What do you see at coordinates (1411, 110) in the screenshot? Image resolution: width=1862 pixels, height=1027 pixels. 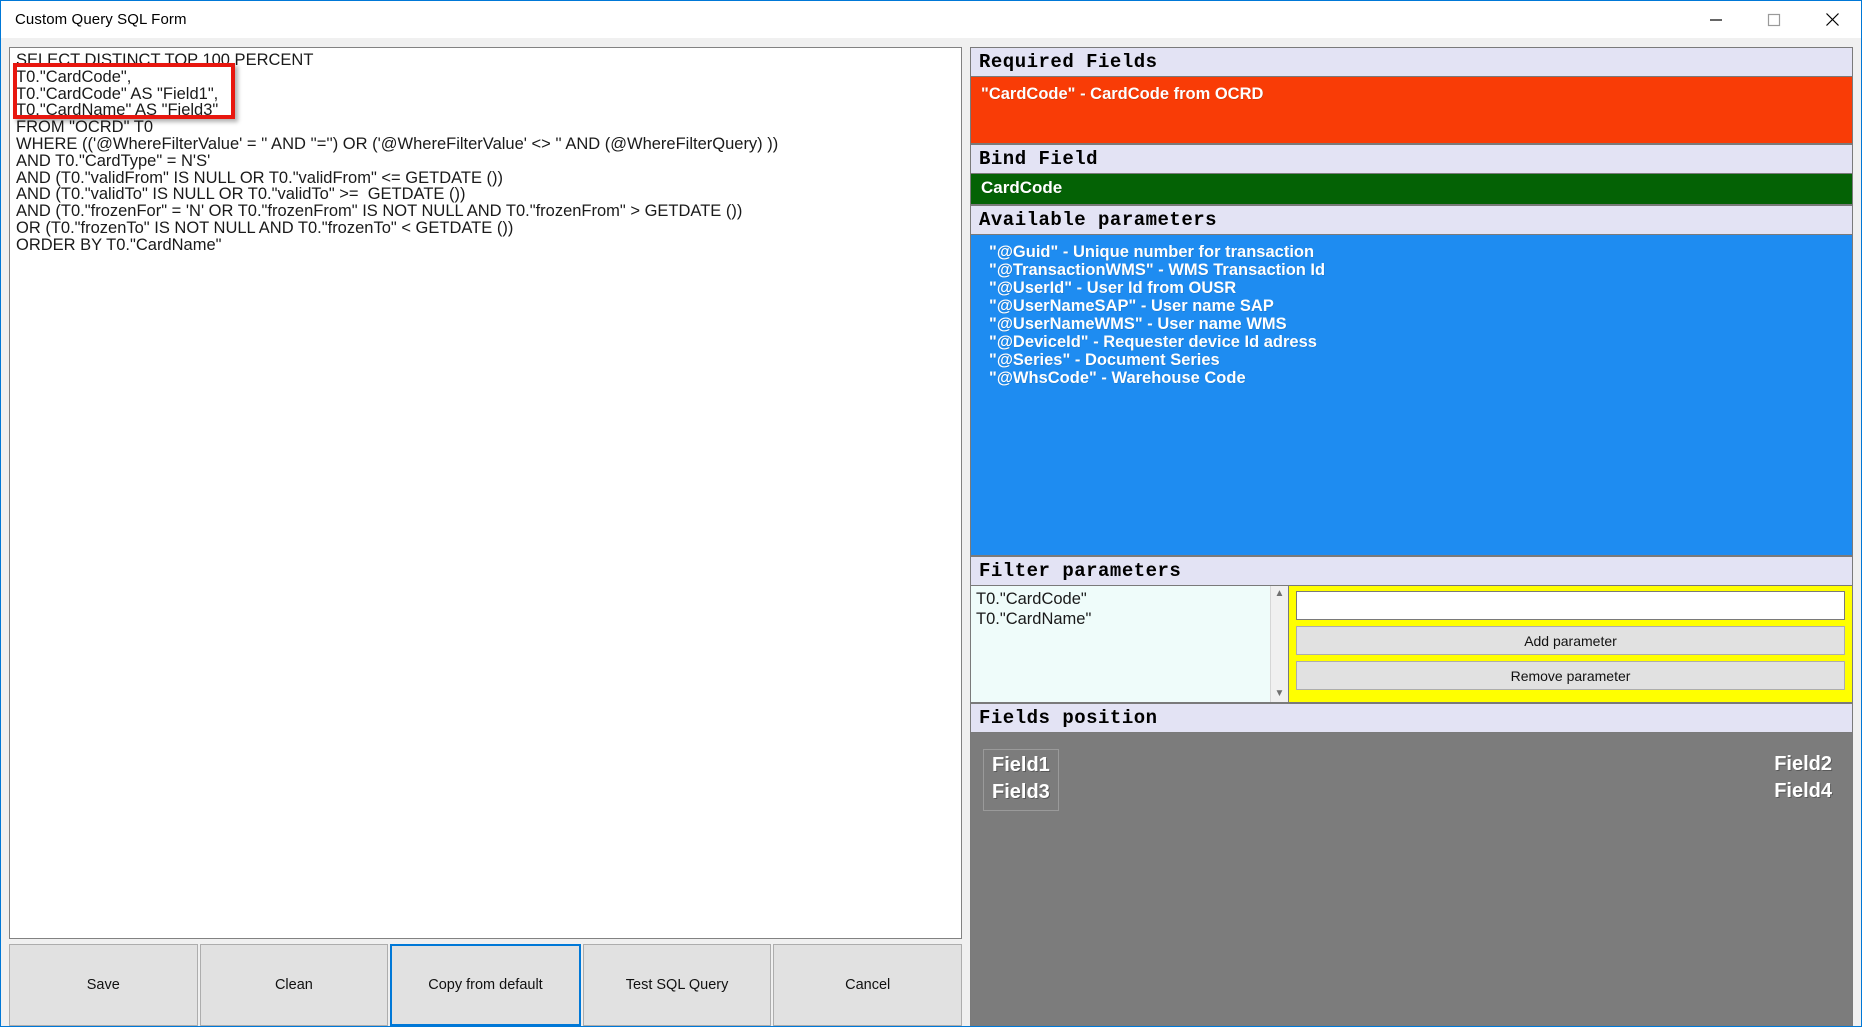 I see `required-fields-panel: "CardCode" - CardCode from OCRD` at bounding box center [1411, 110].